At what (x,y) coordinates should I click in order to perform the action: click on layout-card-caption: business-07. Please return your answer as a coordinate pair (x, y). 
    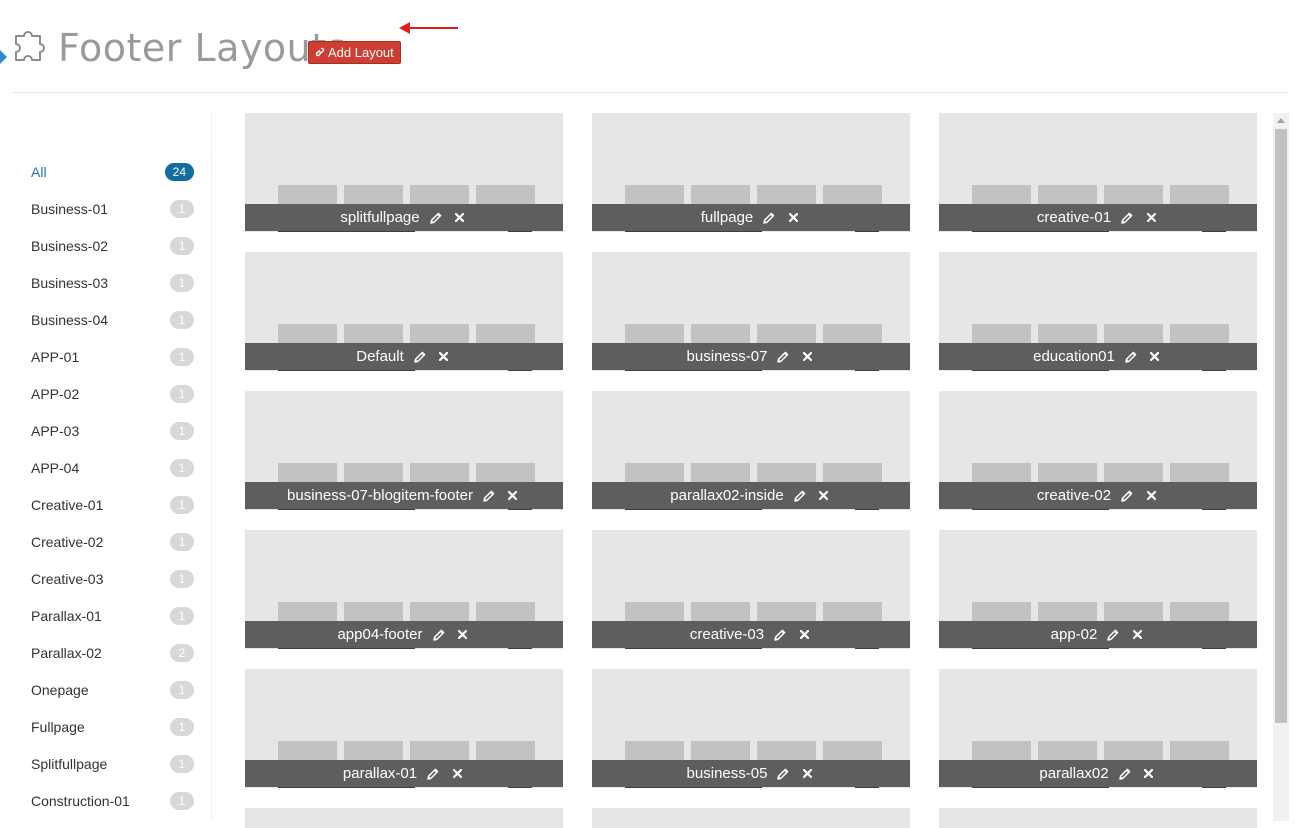
    Looking at the image, I should click on (751, 356).